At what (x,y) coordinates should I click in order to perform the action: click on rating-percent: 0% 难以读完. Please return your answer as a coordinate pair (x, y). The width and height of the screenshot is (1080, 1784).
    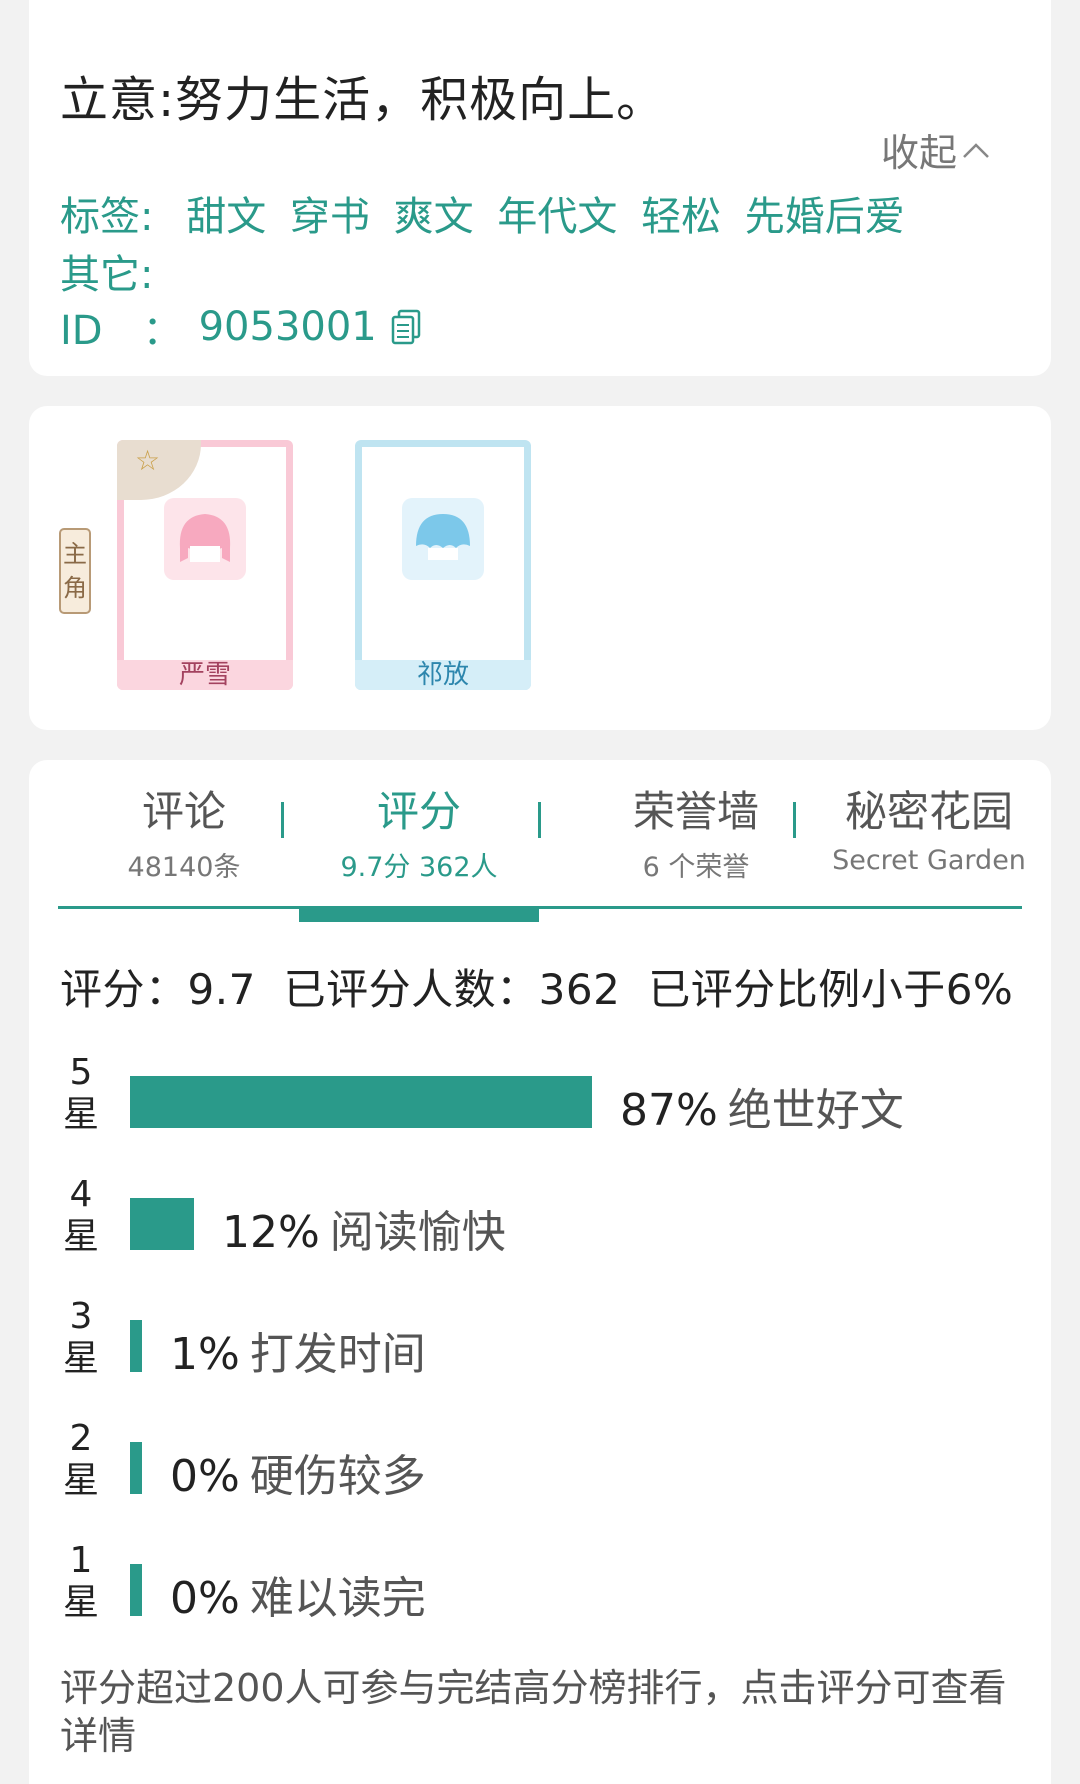
    Looking at the image, I should click on (298, 1594).